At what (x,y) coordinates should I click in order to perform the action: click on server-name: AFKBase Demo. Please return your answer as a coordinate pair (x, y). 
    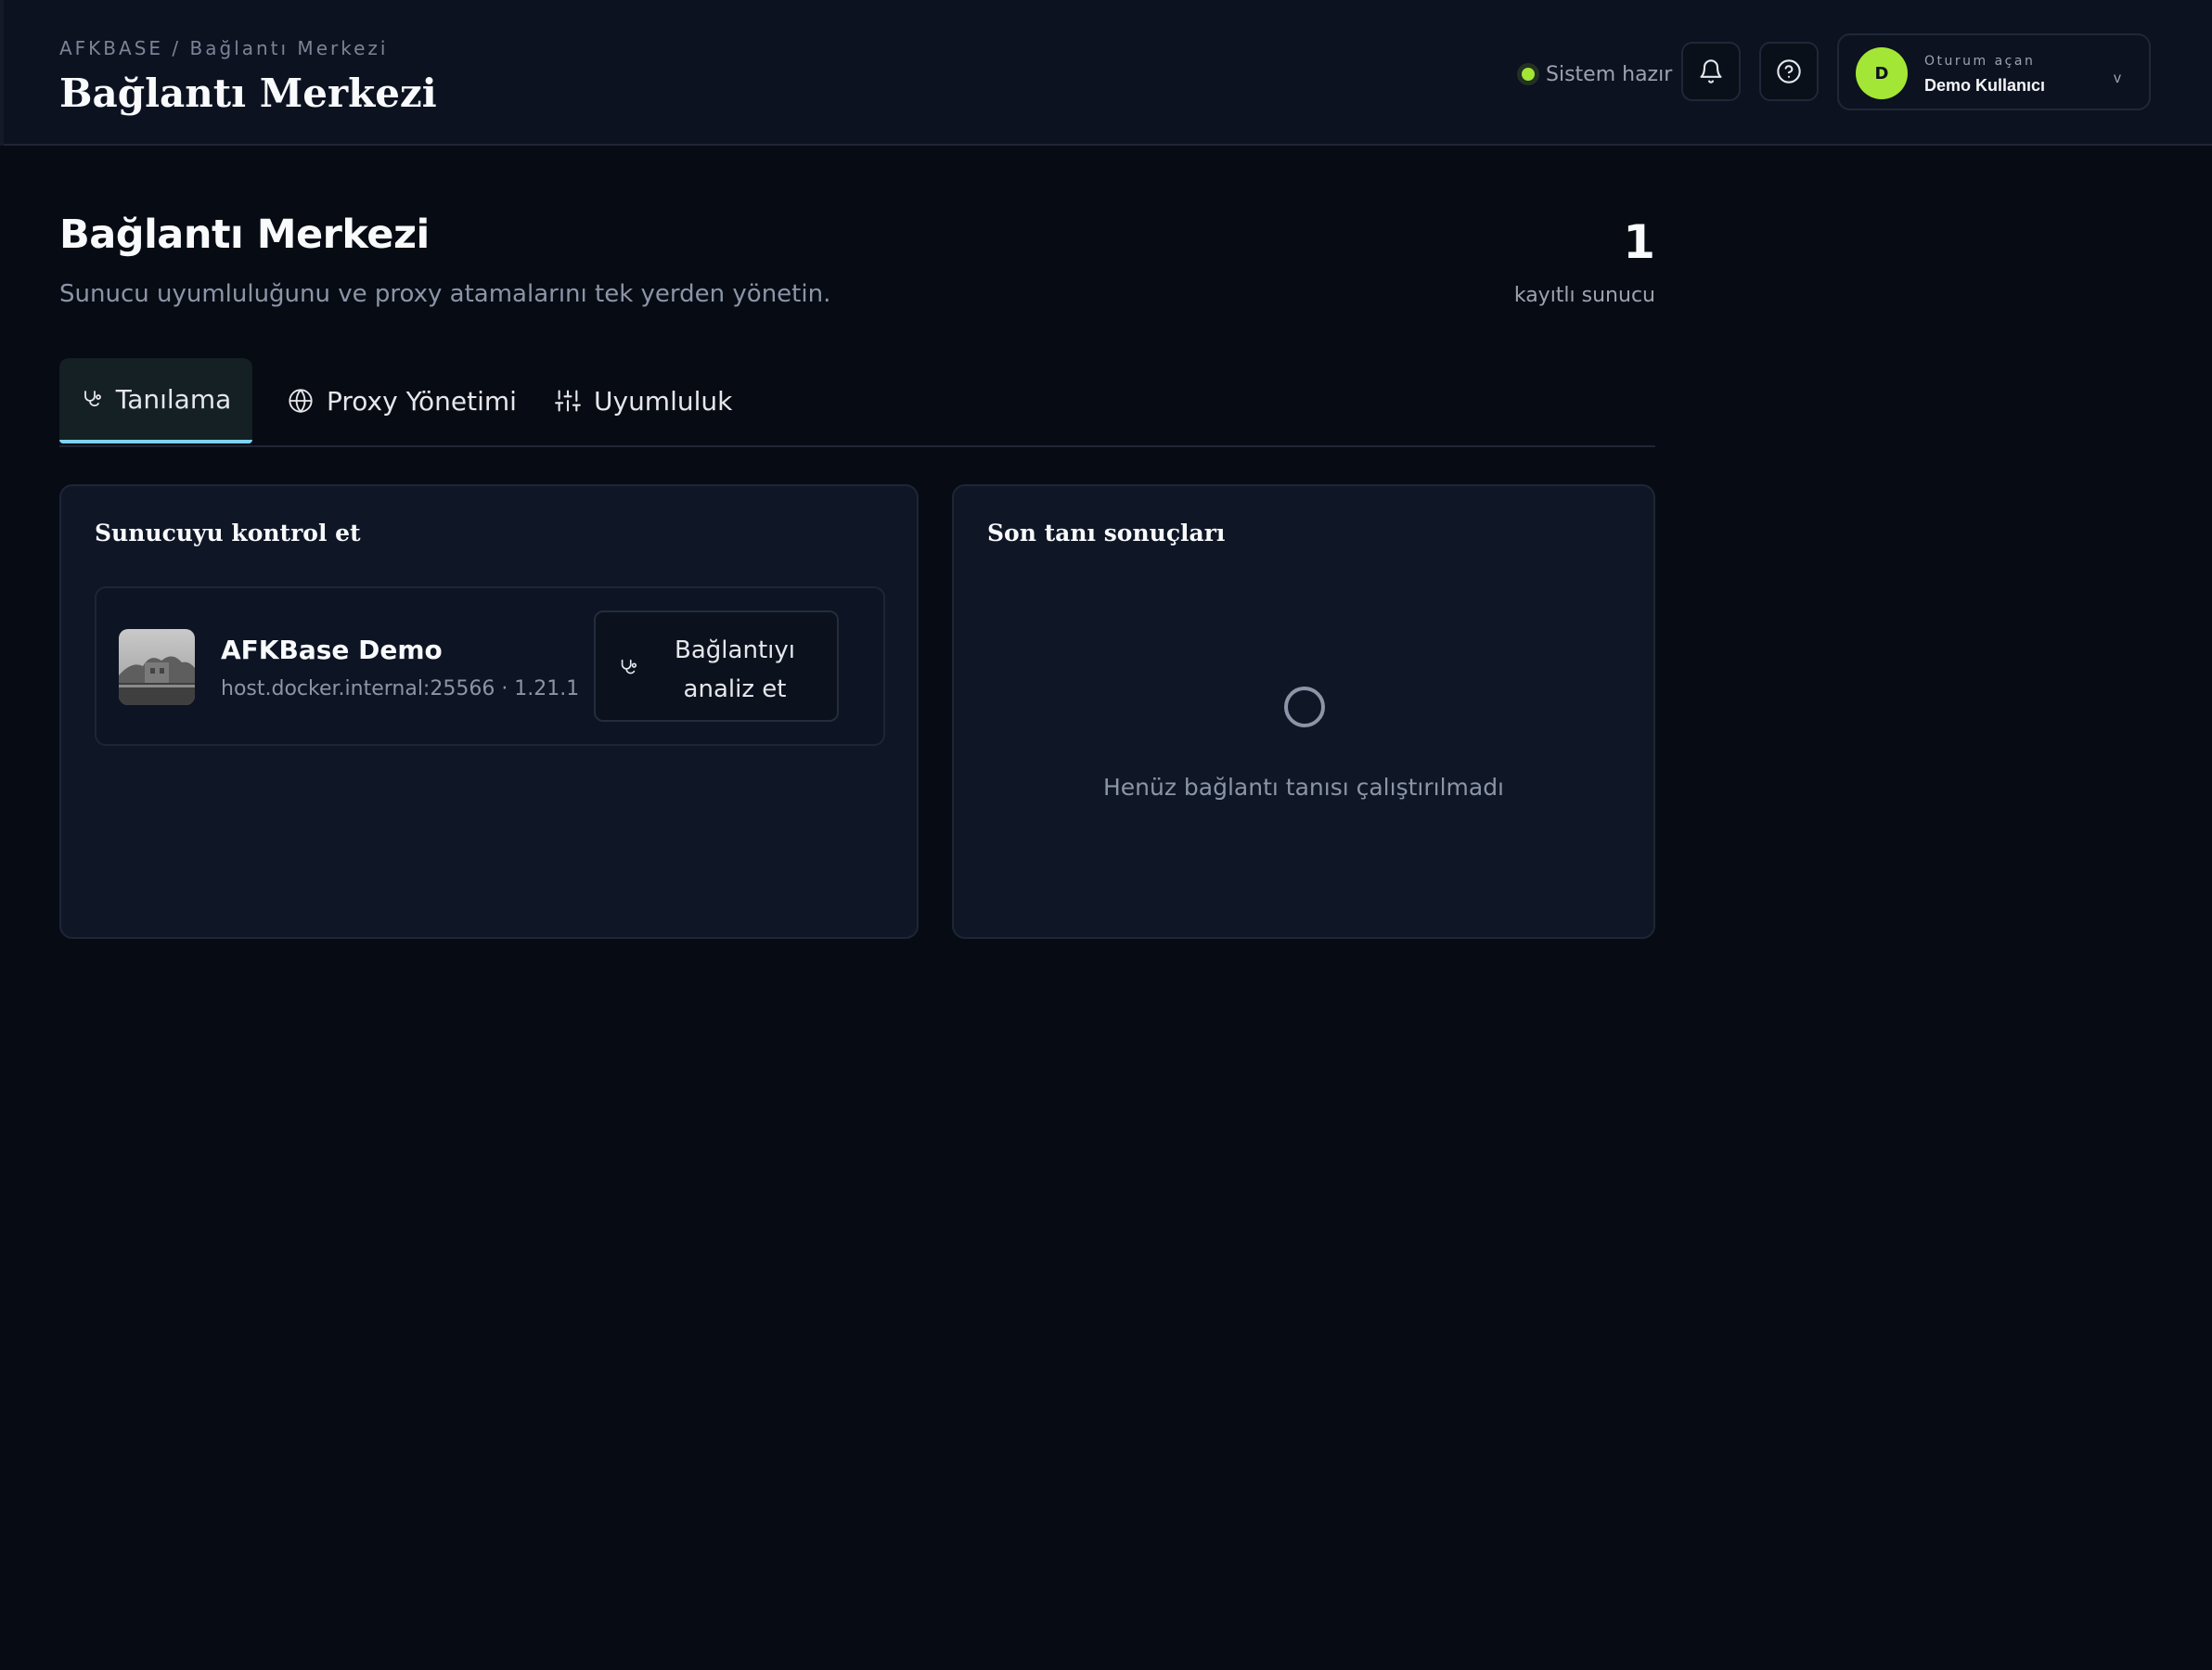
    Looking at the image, I should click on (332, 650).